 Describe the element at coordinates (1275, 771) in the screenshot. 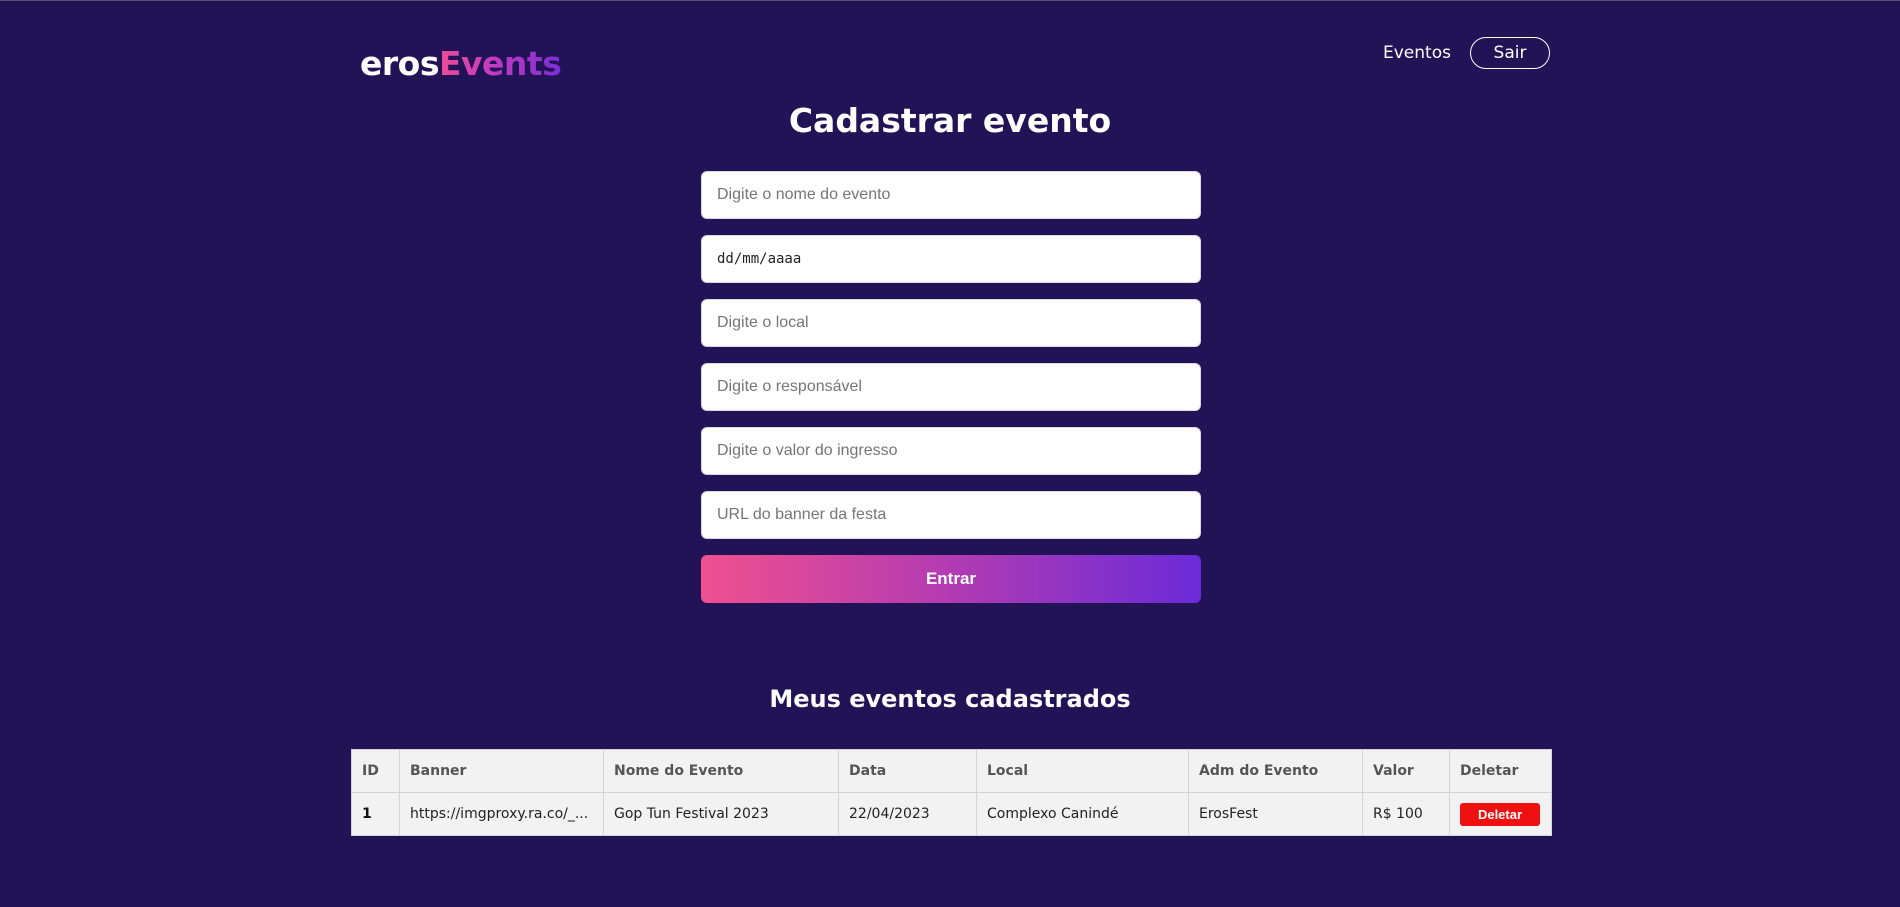

I see `column-header-admin: Adm do Evento` at that location.